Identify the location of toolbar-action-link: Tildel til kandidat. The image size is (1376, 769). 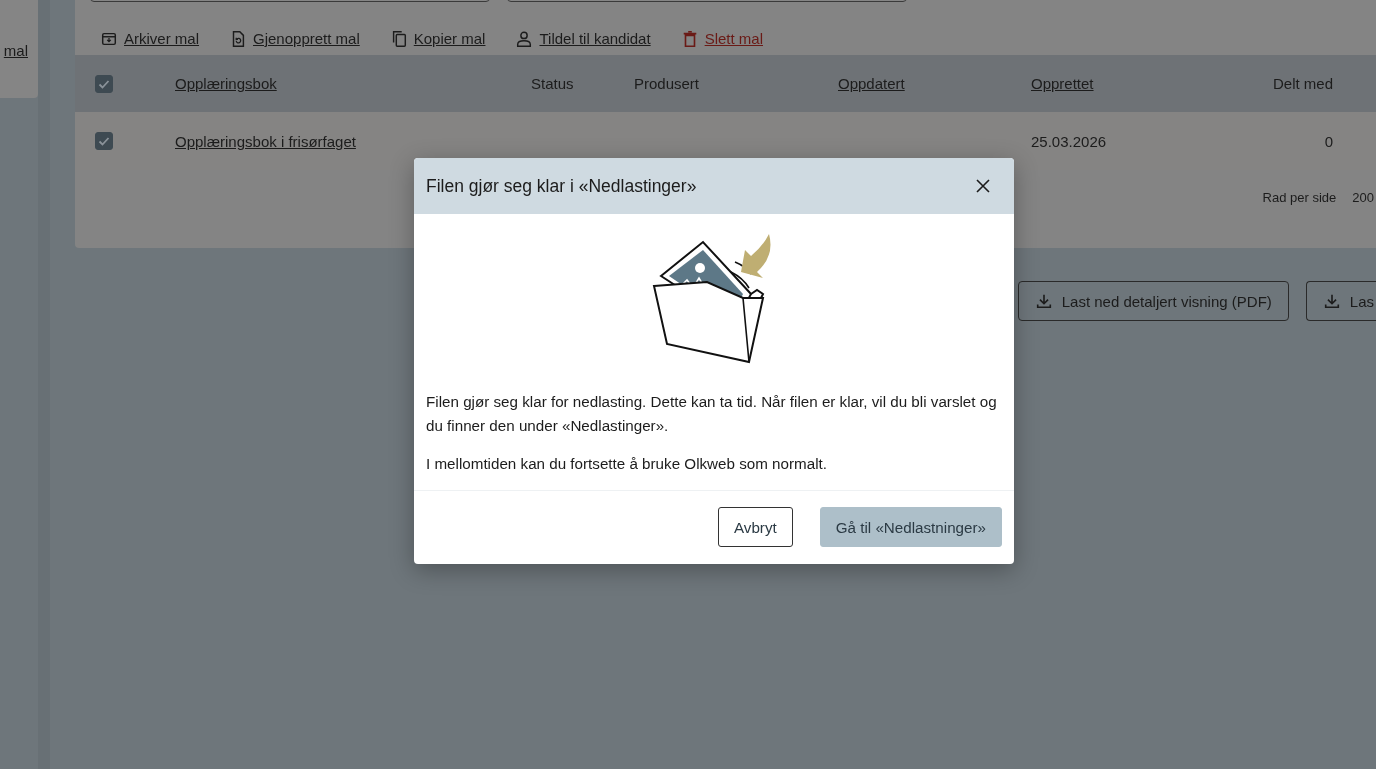
(583, 38).